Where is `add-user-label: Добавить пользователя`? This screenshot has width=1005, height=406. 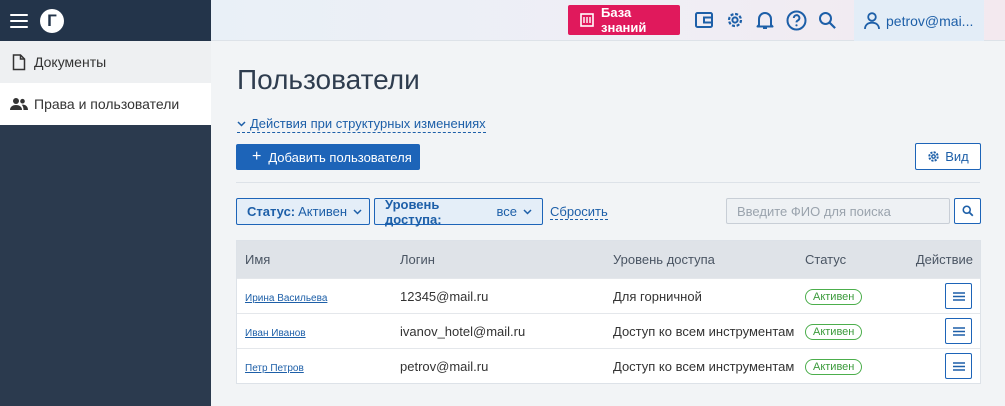
add-user-label: Добавить пользователя is located at coordinates (340, 157).